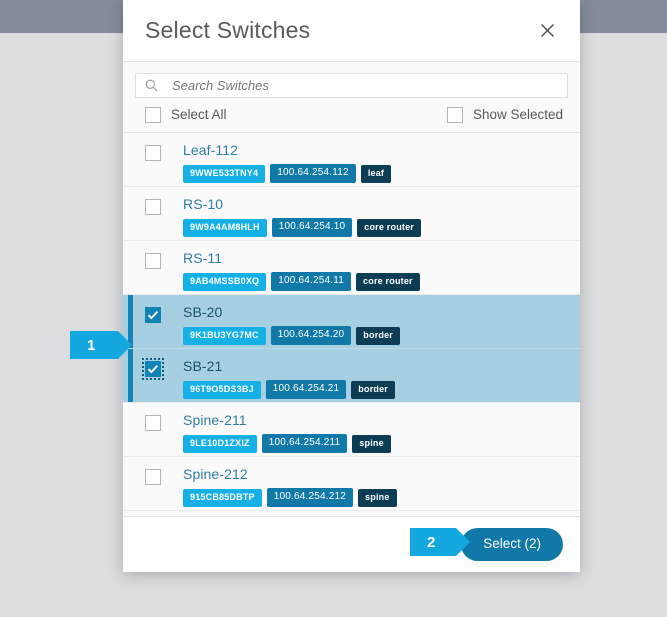 The image size is (667, 617). Describe the element at coordinates (351, 544) in the screenshot. I see `dialog-footer: Select (2)` at that location.